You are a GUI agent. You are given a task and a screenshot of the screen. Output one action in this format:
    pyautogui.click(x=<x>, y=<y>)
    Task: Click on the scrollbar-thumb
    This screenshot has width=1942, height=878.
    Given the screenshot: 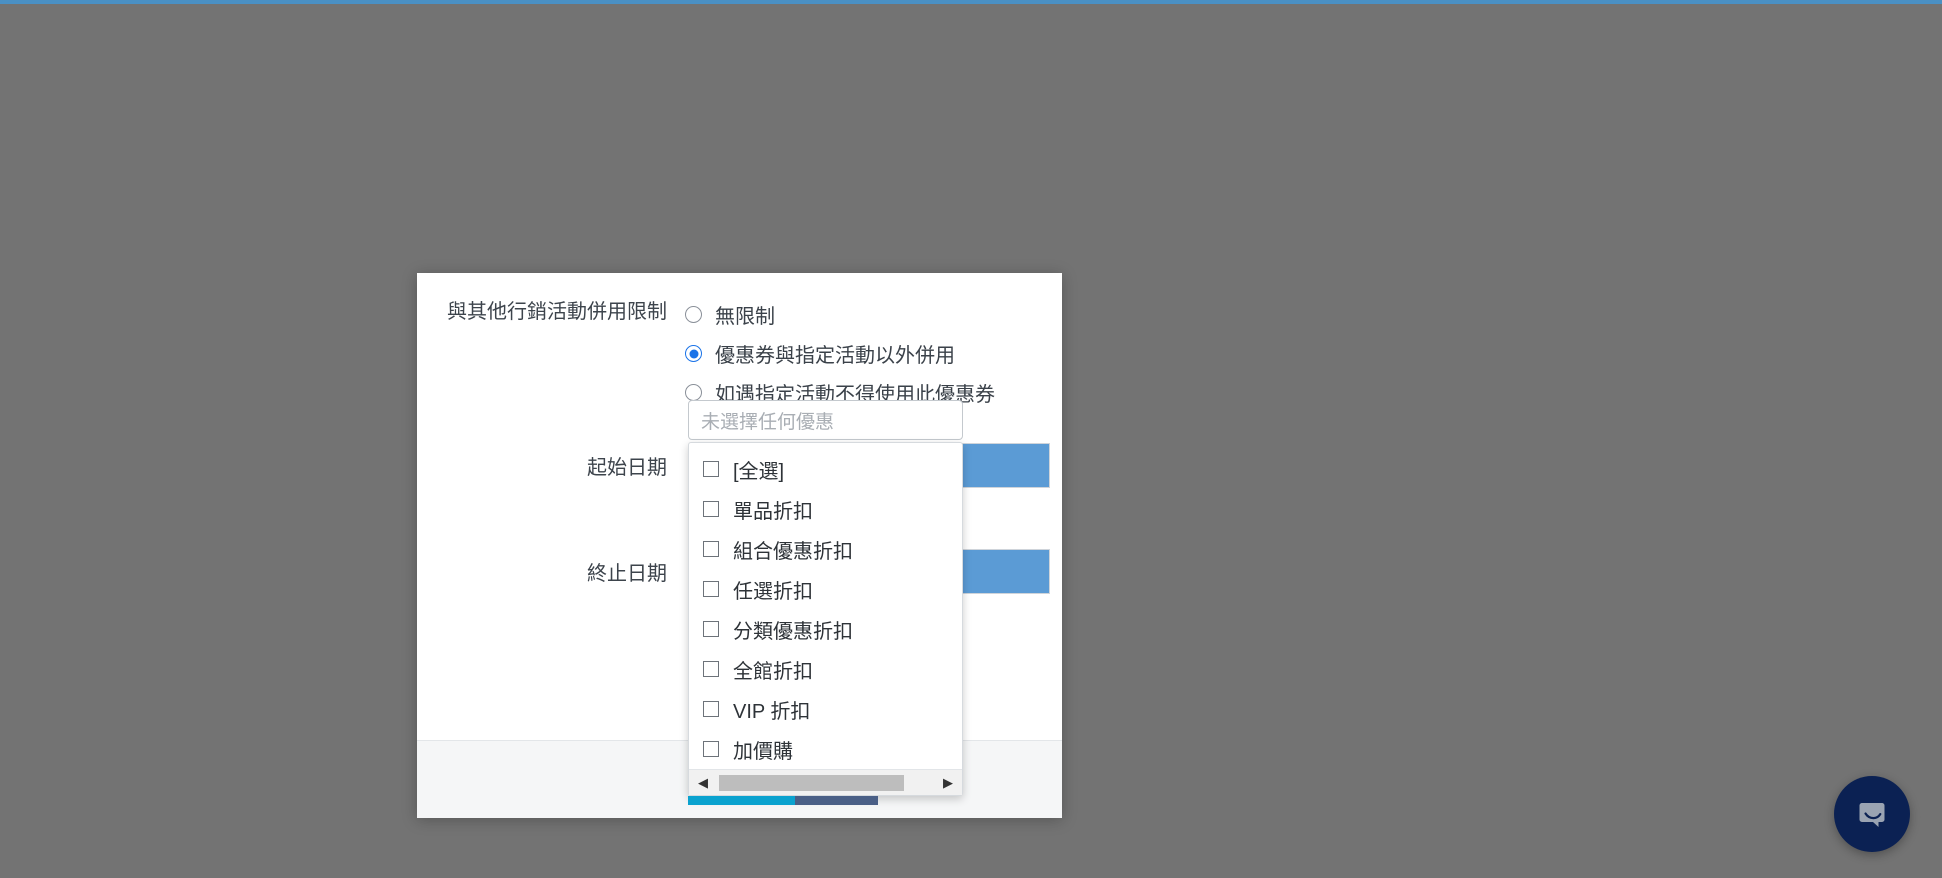 What is the action you would take?
    pyautogui.click(x=811, y=782)
    